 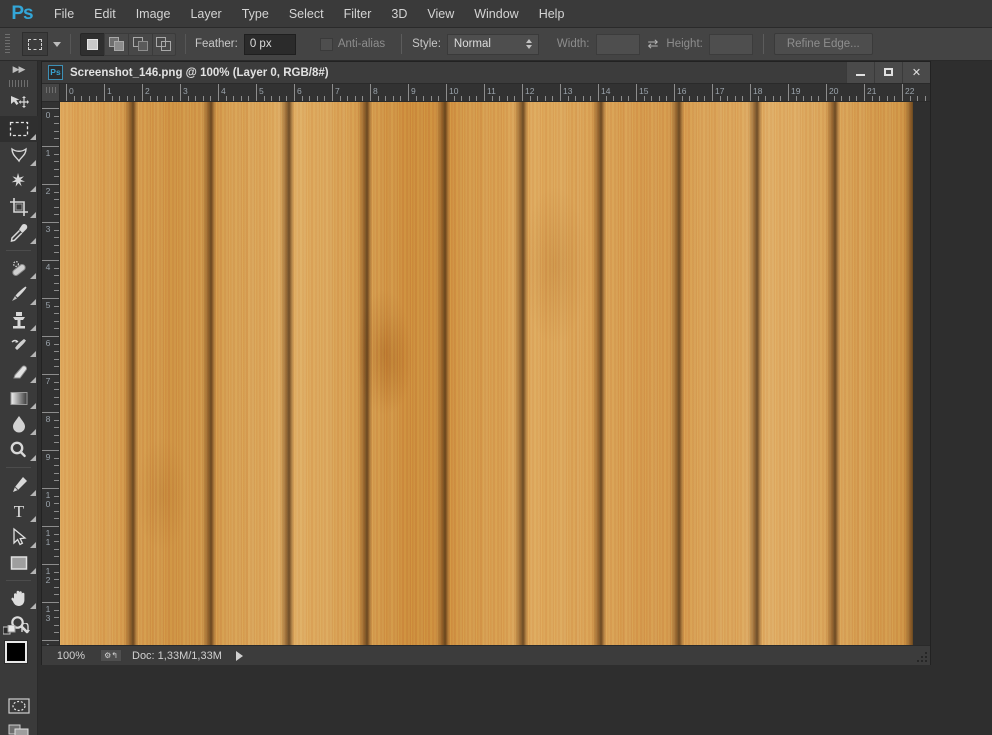 What do you see at coordinates (358, 14) in the screenshot?
I see `menu-item-filter: Filter` at bounding box center [358, 14].